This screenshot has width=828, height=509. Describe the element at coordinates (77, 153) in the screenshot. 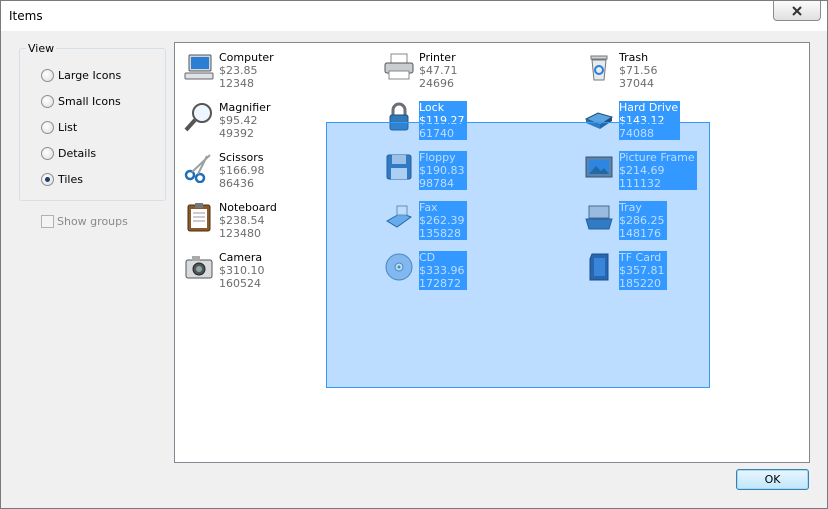

I see `radio-label: Details` at that location.